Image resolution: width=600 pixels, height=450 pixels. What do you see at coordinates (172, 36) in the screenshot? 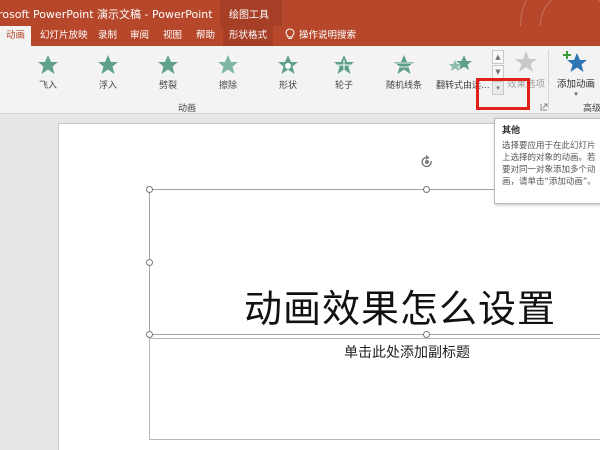
I see `tab-view: 视图` at bounding box center [172, 36].